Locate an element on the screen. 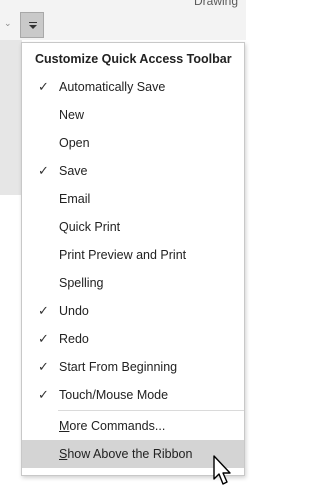 The image size is (320, 499). menu-item-label: Email is located at coordinates (75, 199).